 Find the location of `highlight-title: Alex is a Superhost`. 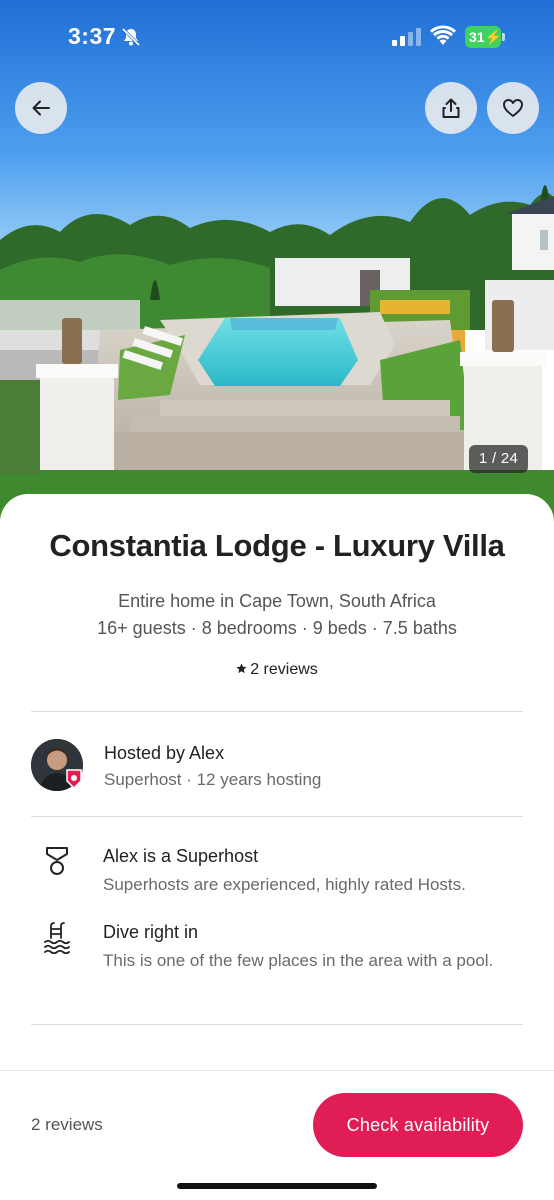

highlight-title: Alex is a Superhost is located at coordinates (181, 856).